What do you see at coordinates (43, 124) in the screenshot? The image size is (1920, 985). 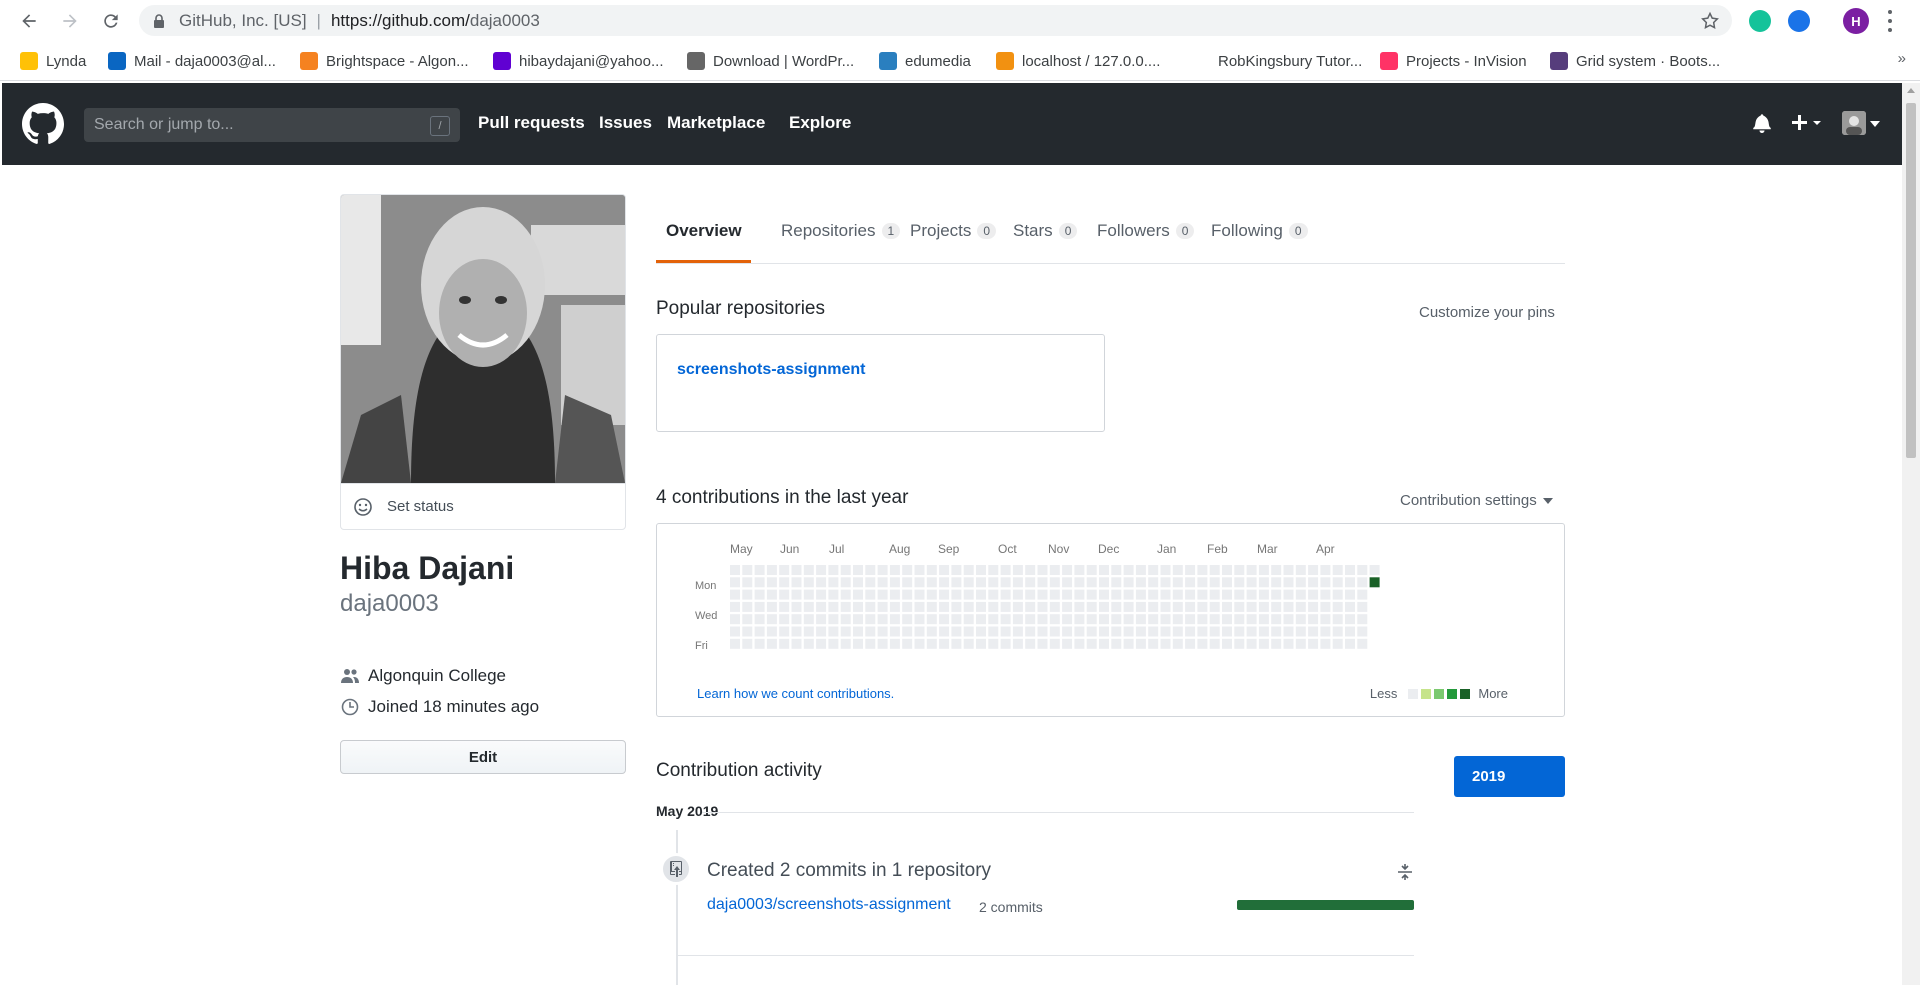 I see `github-logo-icon` at bounding box center [43, 124].